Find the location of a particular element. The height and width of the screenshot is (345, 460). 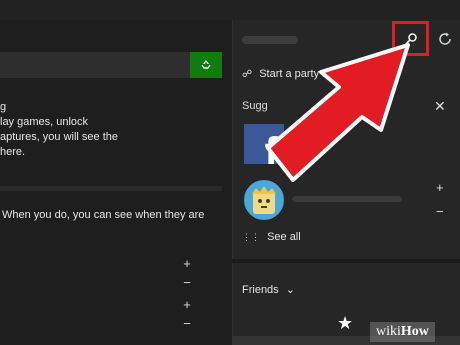

facebook-letter: f is located at coordinates (271, 147).